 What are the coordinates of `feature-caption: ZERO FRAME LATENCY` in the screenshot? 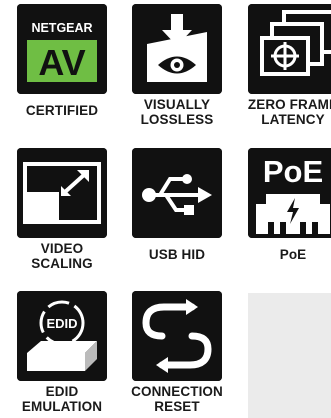 It's located at (289, 112).